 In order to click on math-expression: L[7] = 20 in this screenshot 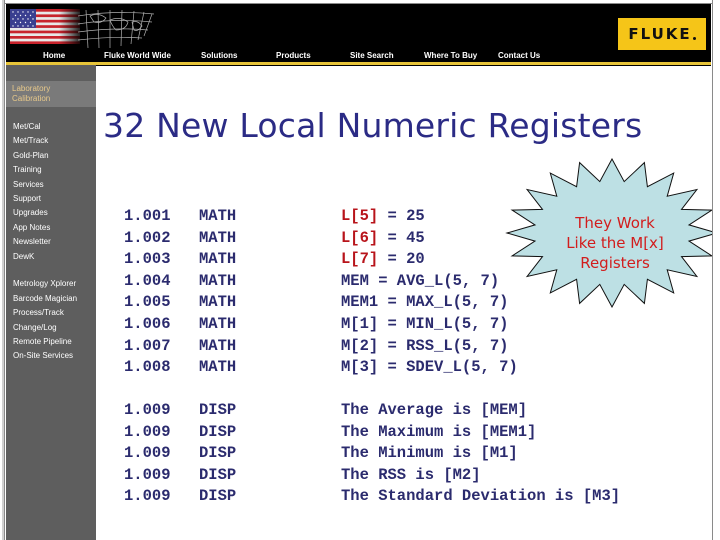, I will do `click(429, 260)`.